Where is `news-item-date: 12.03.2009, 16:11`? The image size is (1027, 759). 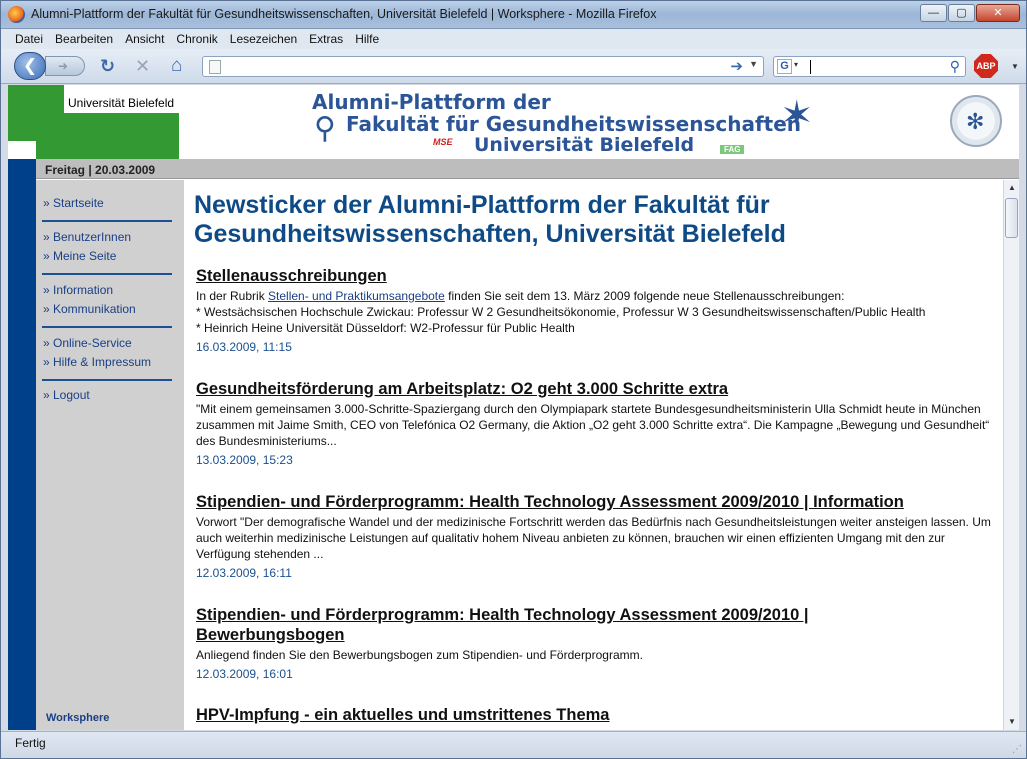 news-item-date: 12.03.2009, 16:11 is located at coordinates (244, 573).